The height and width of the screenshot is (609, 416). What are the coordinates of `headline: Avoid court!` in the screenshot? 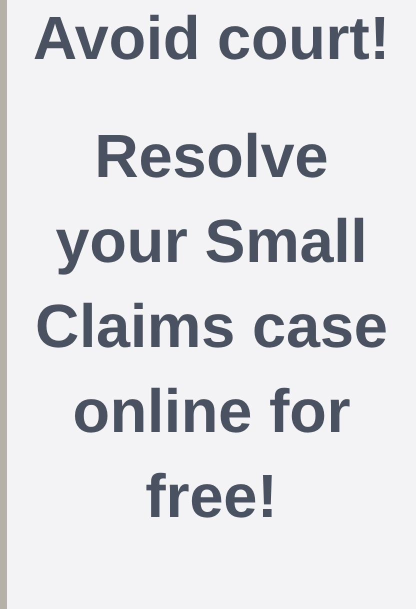 It's located at (211, 38).